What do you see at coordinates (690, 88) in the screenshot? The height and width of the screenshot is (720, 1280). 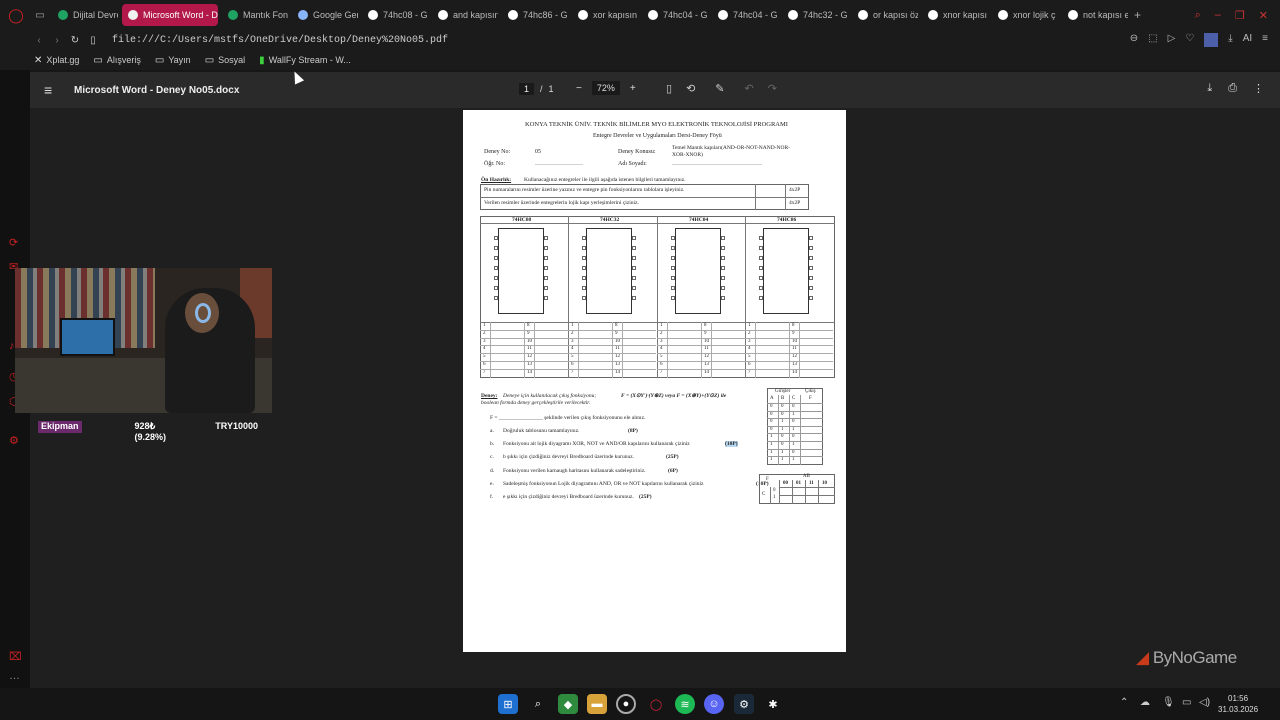 I see `rotate-icon: ⟲` at bounding box center [690, 88].